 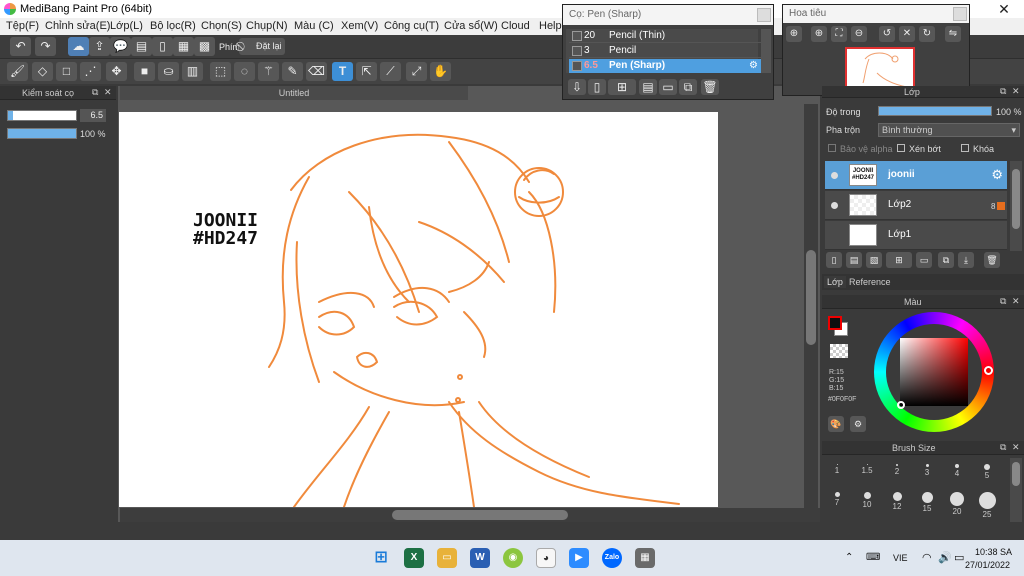 I want to click on cloud-download-button: ⇩, so click(x=577, y=87).